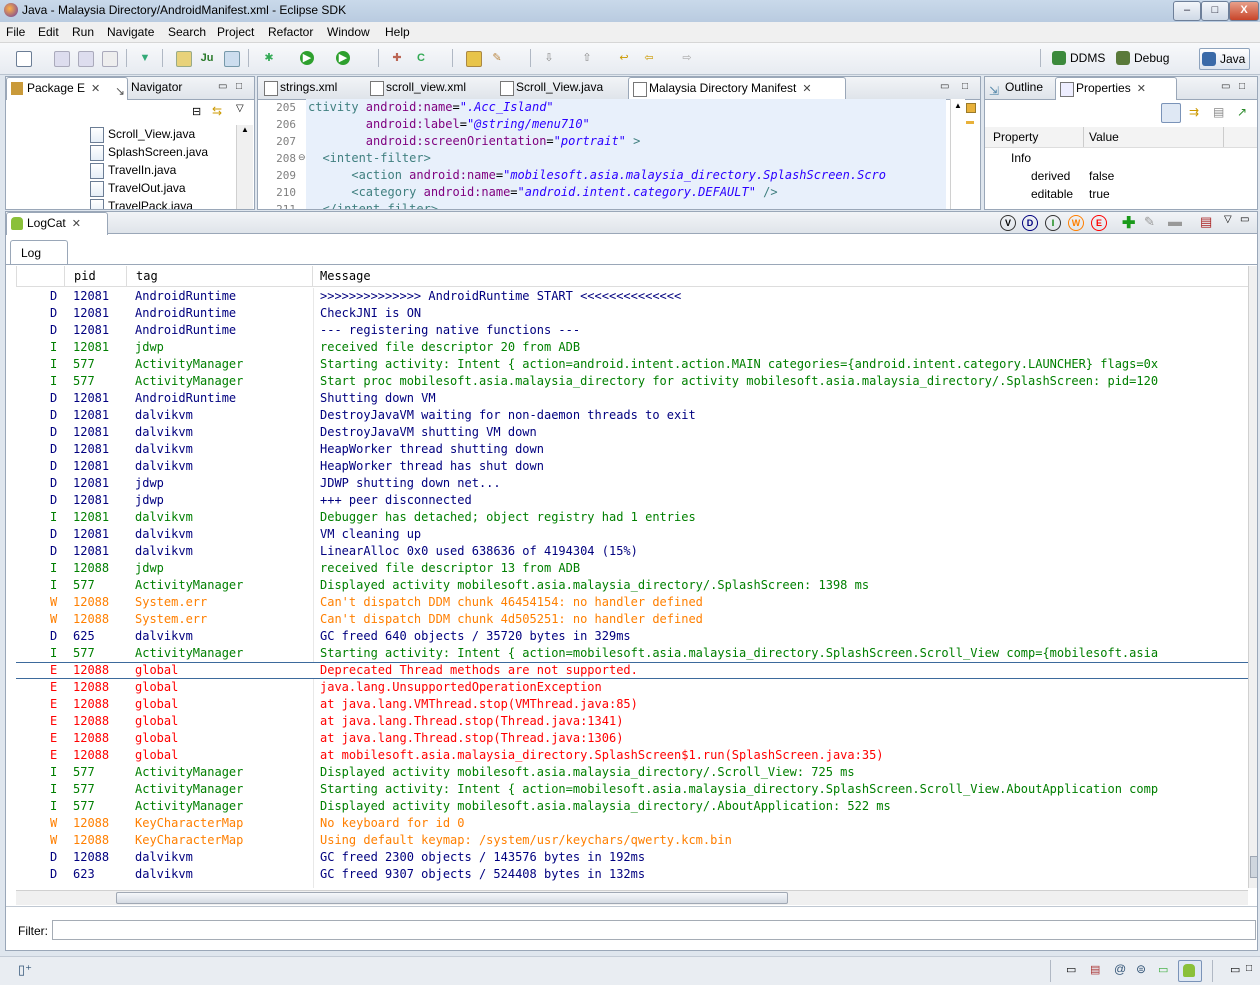  Describe the element at coordinates (1190, 971) in the screenshot. I see `android-tray-icon` at that location.